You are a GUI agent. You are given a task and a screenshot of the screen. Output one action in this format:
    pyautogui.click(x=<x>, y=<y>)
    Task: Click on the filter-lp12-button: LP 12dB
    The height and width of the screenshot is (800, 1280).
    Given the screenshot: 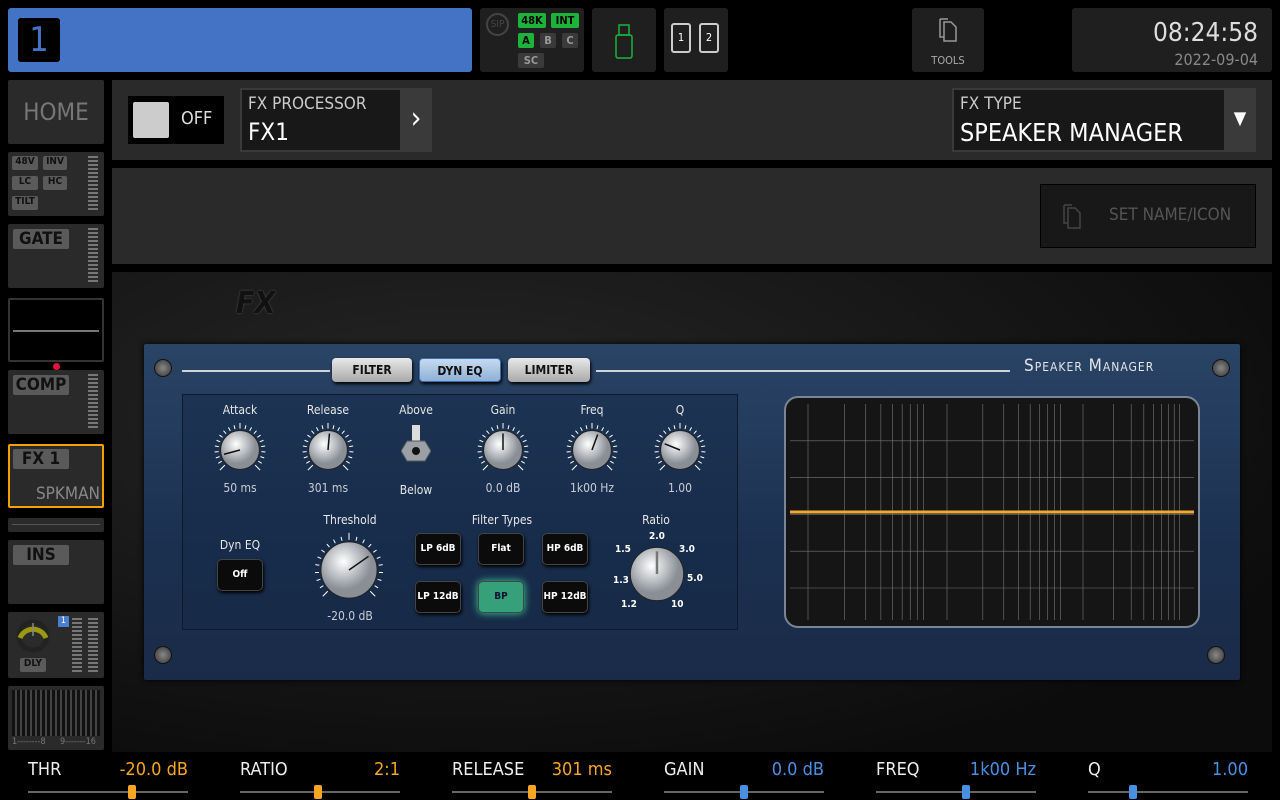 What is the action you would take?
    pyautogui.click(x=438, y=597)
    